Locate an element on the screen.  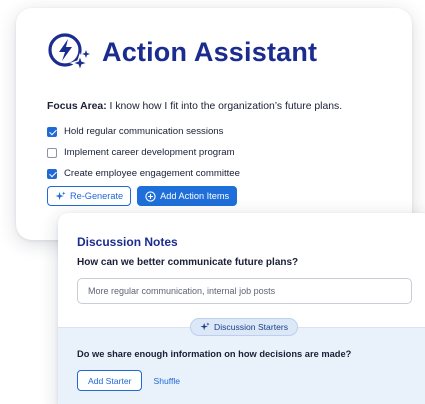
bolt-sparkle-icon is located at coordinates (70, 52).